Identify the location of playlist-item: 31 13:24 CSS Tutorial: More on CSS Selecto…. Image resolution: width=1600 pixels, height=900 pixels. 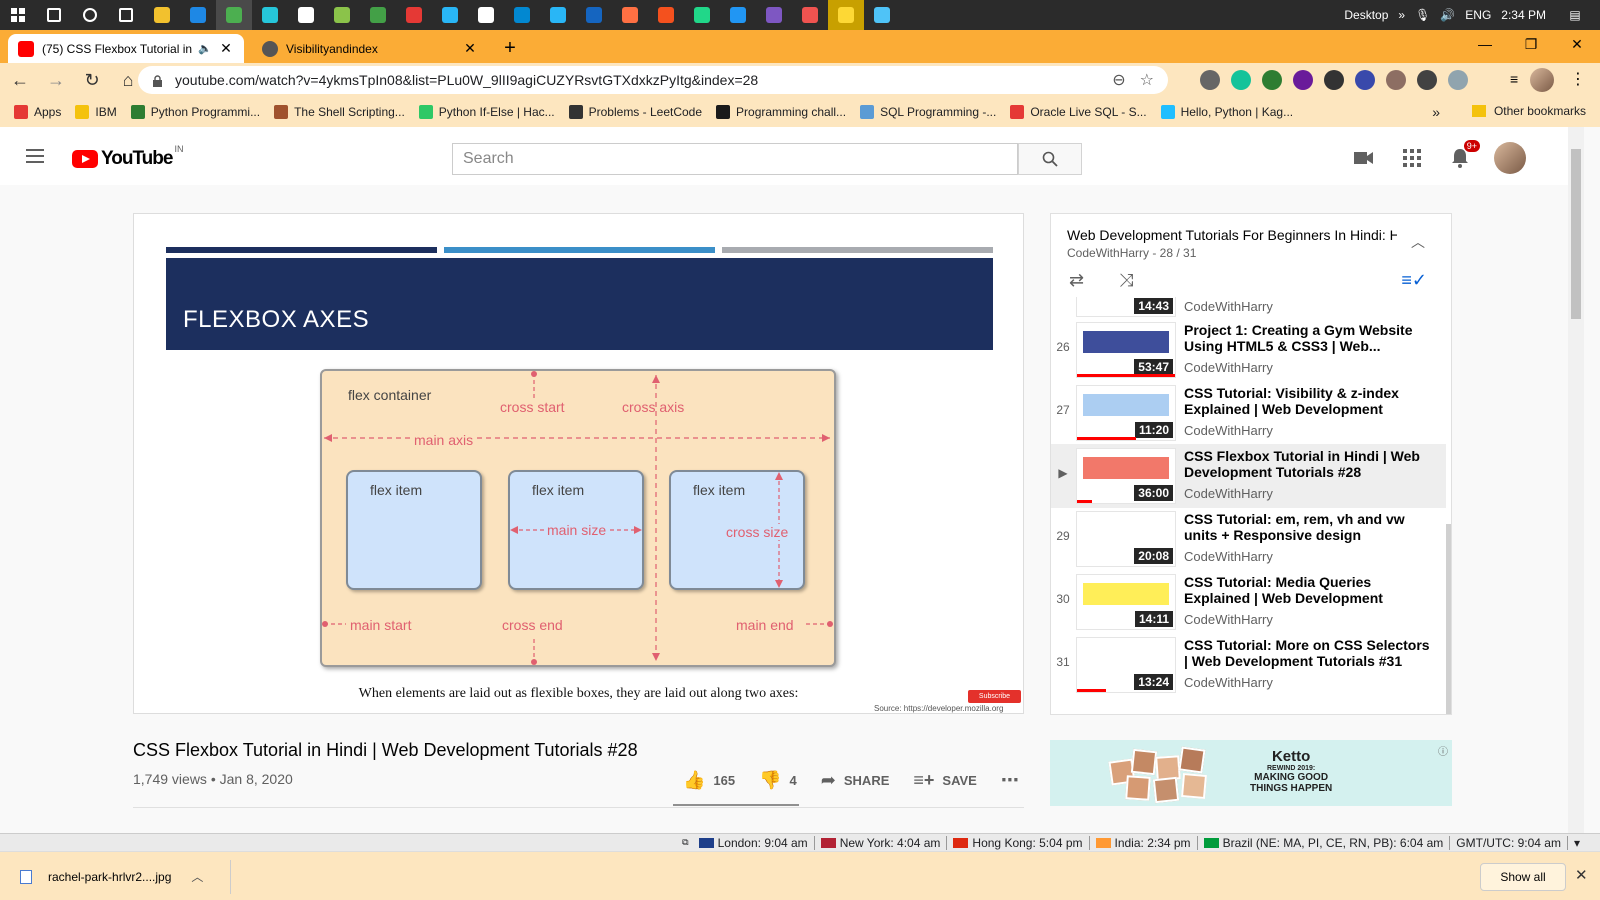
(1248, 665).